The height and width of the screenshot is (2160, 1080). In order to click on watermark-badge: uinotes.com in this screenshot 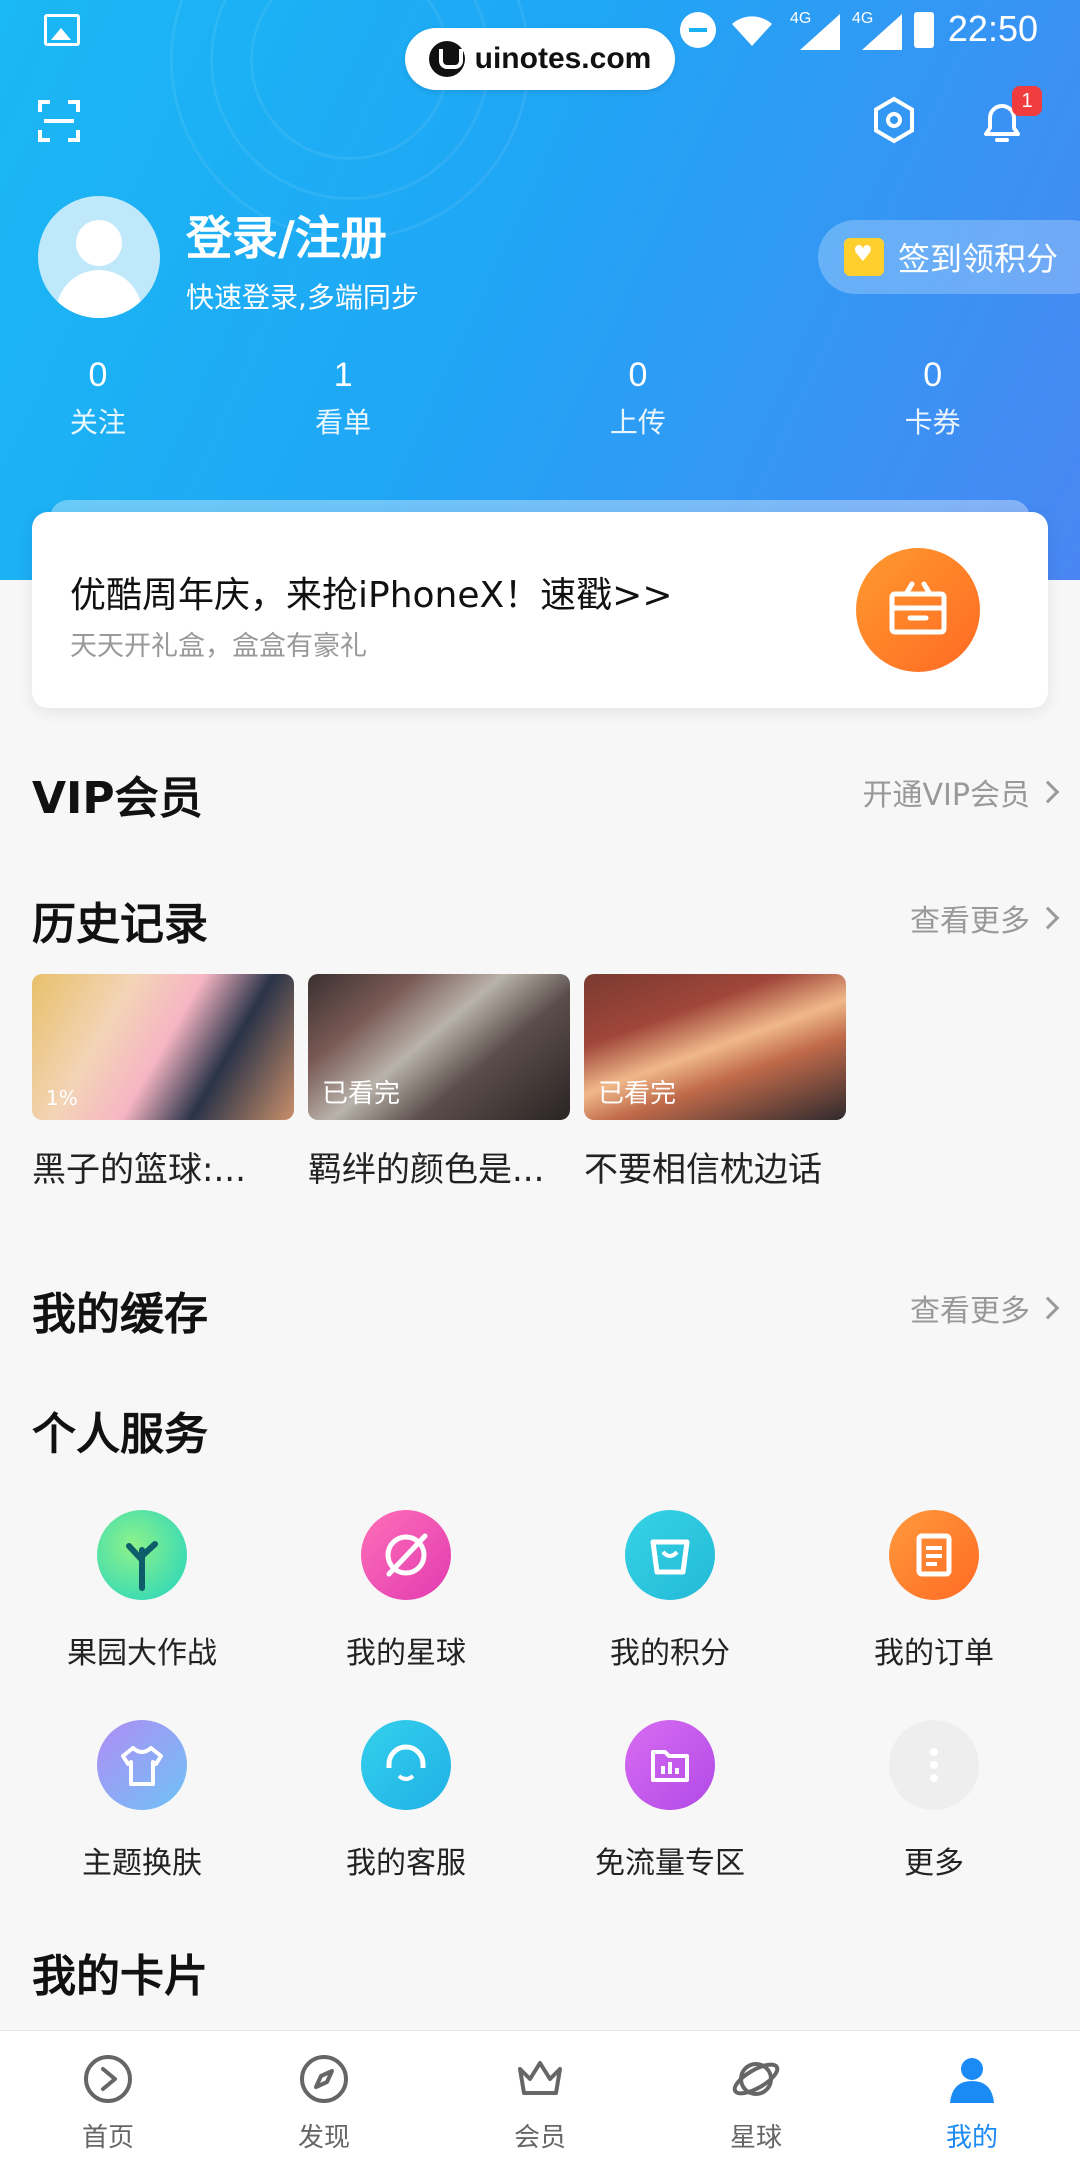, I will do `click(540, 59)`.